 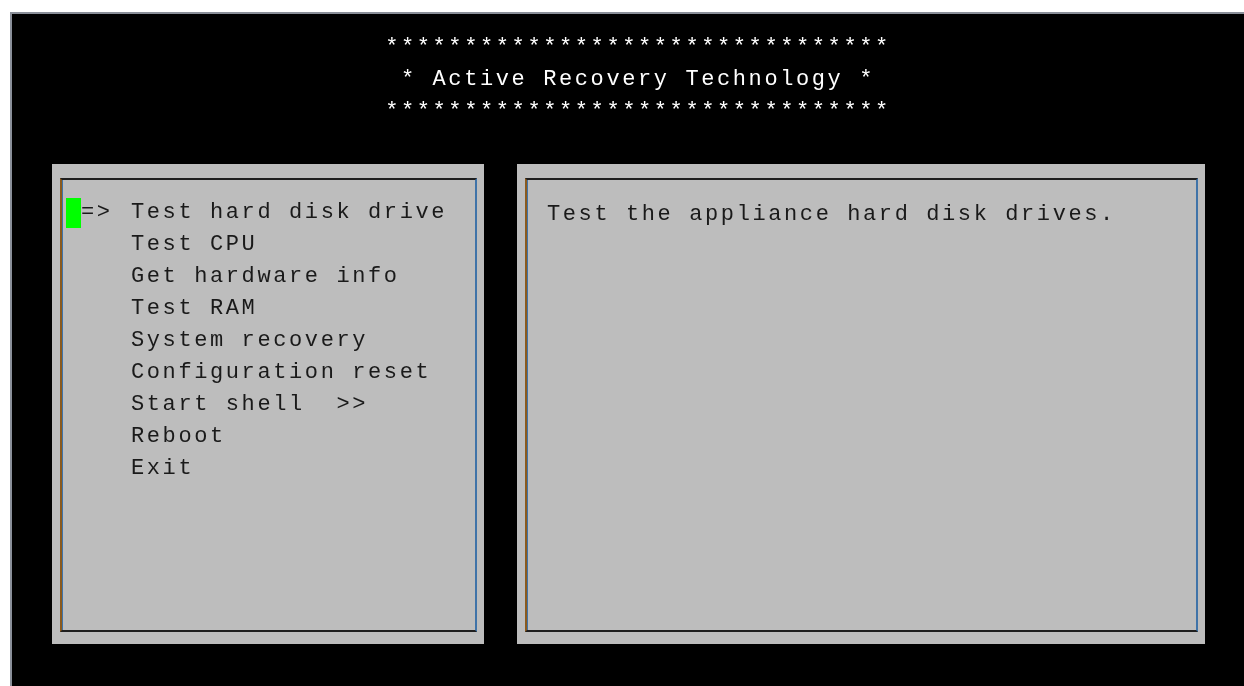 What do you see at coordinates (281, 373) in the screenshot?
I see `menu-item: Configuration reset` at bounding box center [281, 373].